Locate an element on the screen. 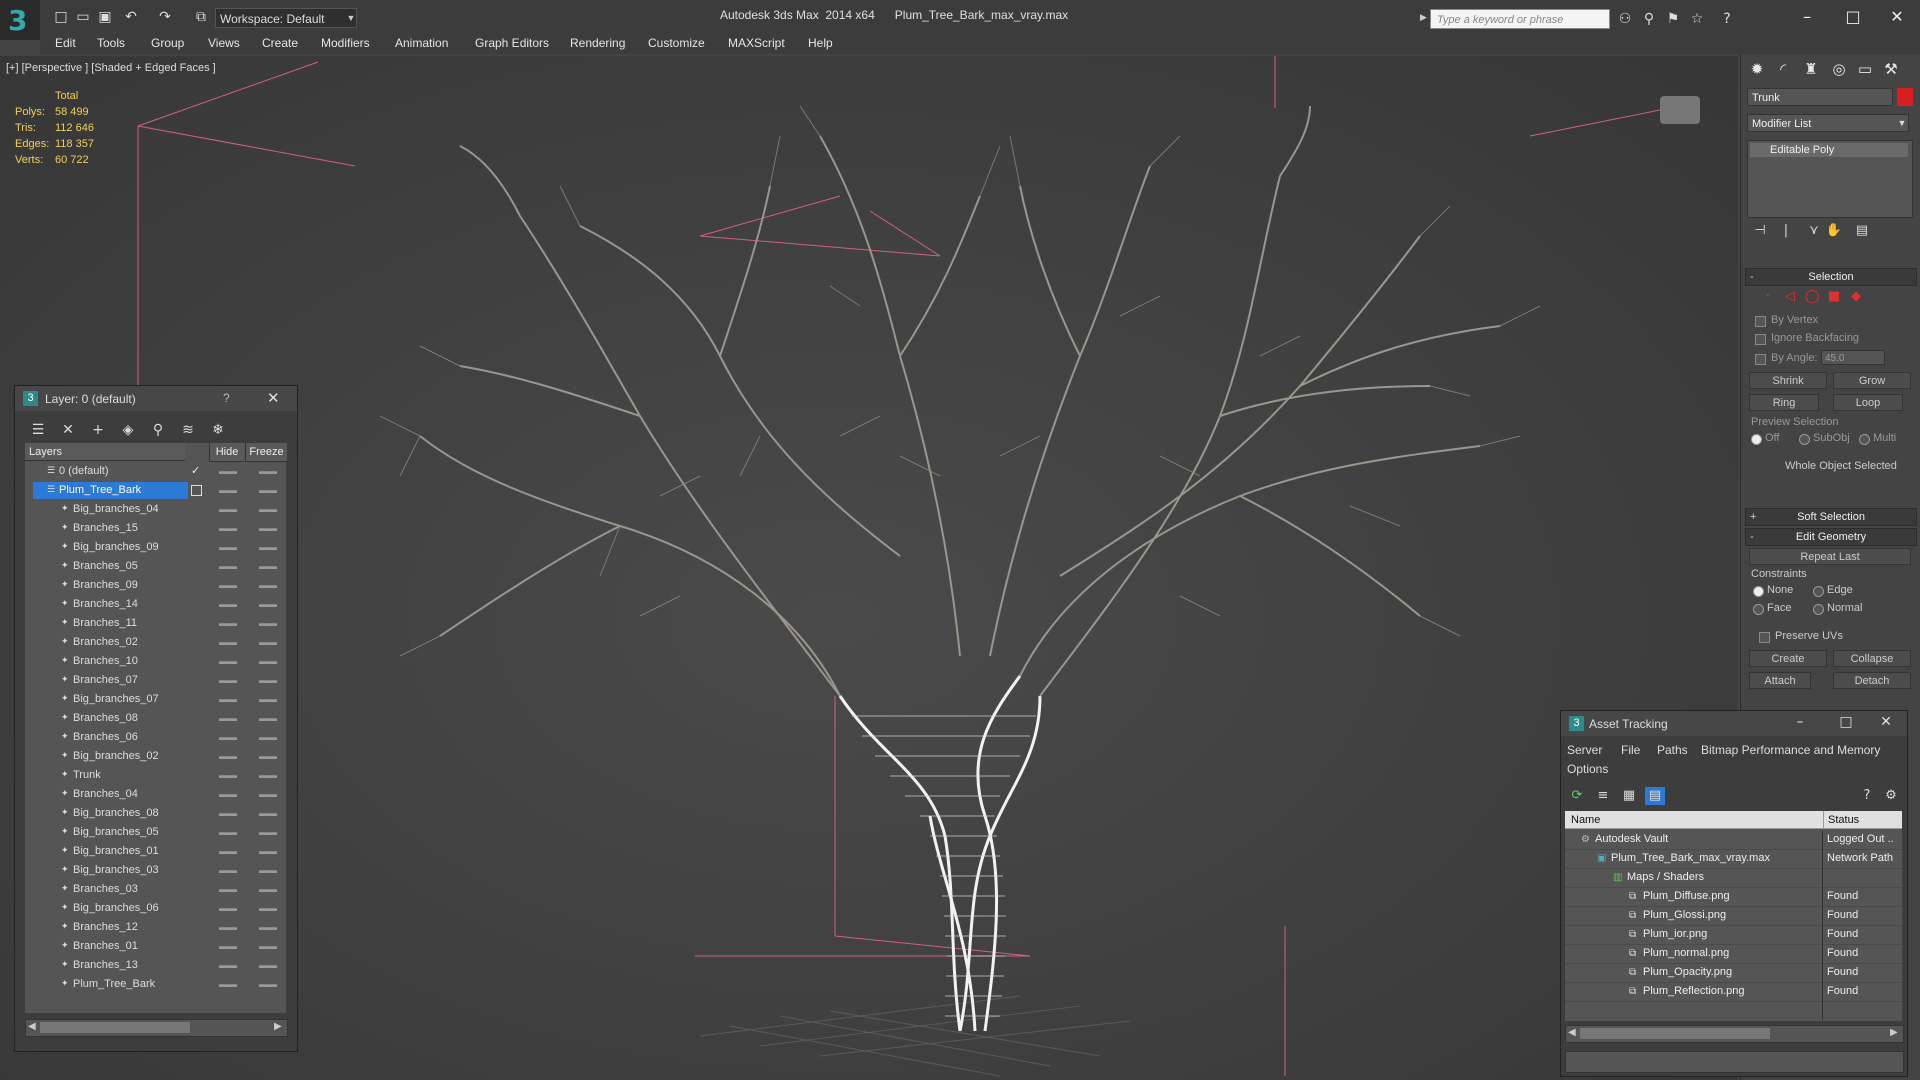  menu-help: Help is located at coordinates (820, 43).